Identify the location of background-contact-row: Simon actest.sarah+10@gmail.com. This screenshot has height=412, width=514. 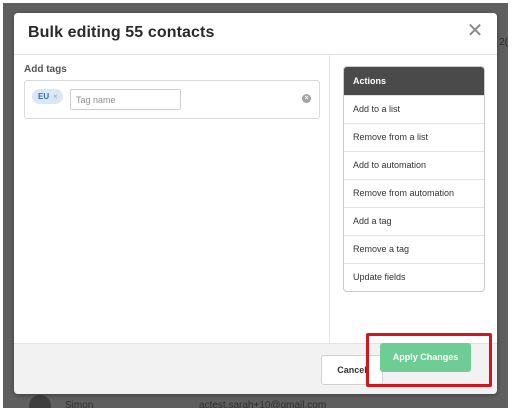
(255, 401).